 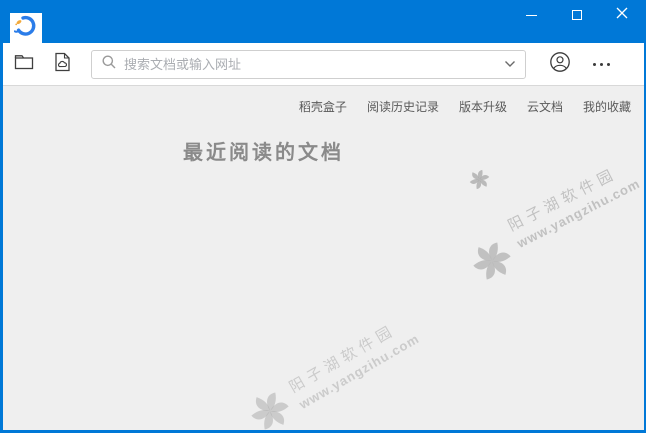 What do you see at coordinates (607, 106) in the screenshot?
I see `nav-my-favorites: 我的收藏` at bounding box center [607, 106].